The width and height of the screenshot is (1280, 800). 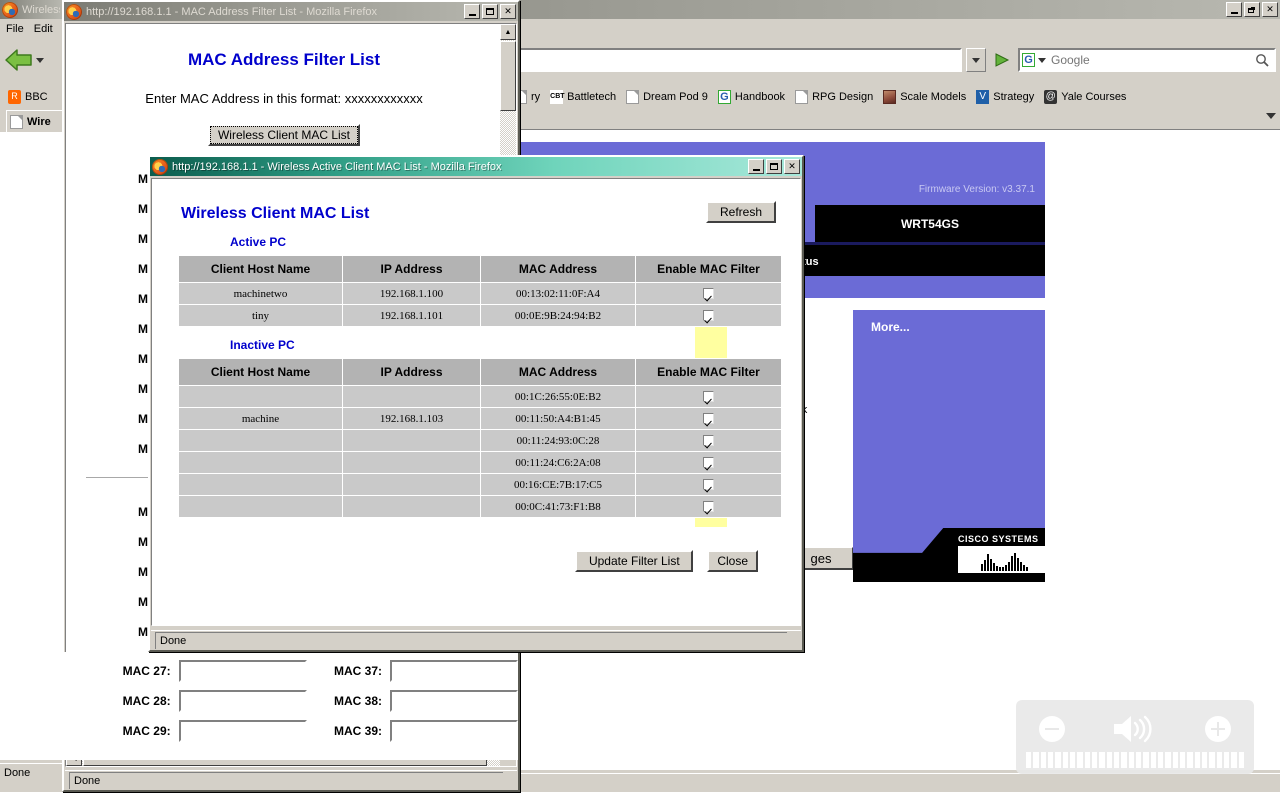 What do you see at coordinates (983, 97) in the screenshot?
I see `v-icon: V` at bounding box center [983, 97].